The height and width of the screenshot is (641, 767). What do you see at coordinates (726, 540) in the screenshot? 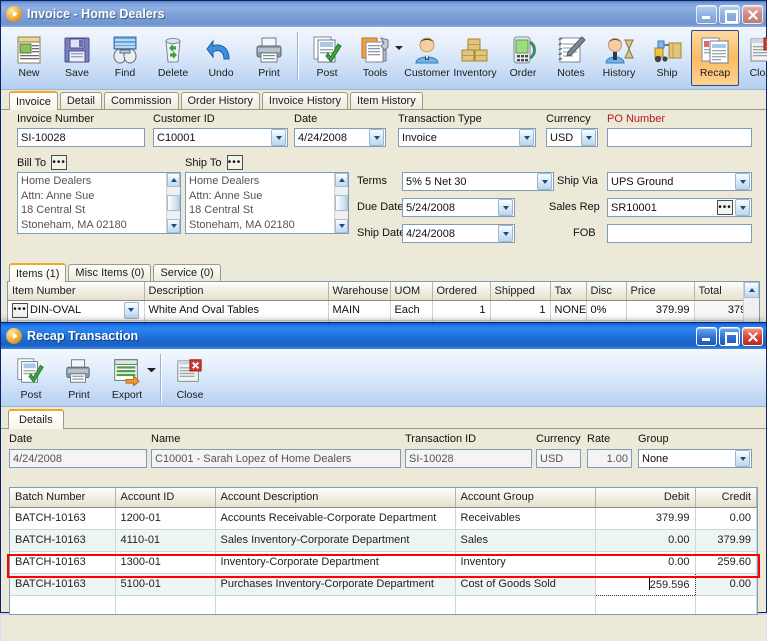
I see `cell-credit: 379.99` at bounding box center [726, 540].